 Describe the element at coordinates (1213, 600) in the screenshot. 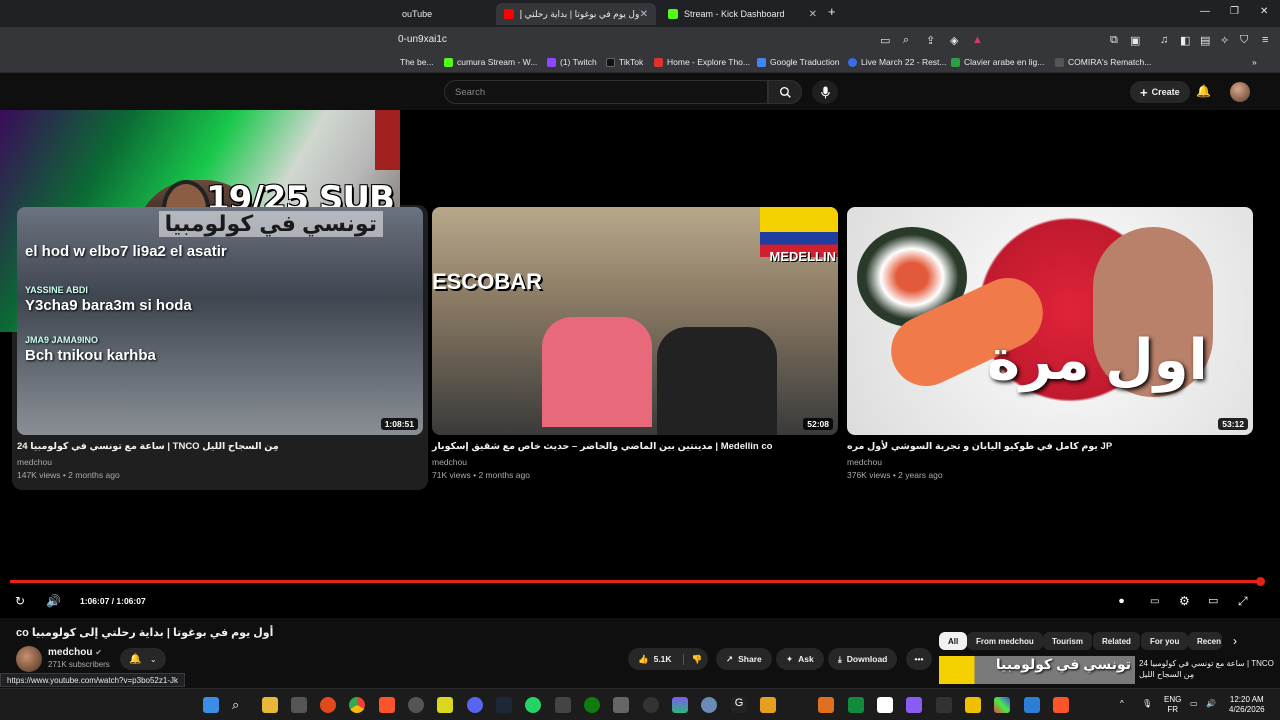

I see `theater-mode-icon: ▭` at that location.